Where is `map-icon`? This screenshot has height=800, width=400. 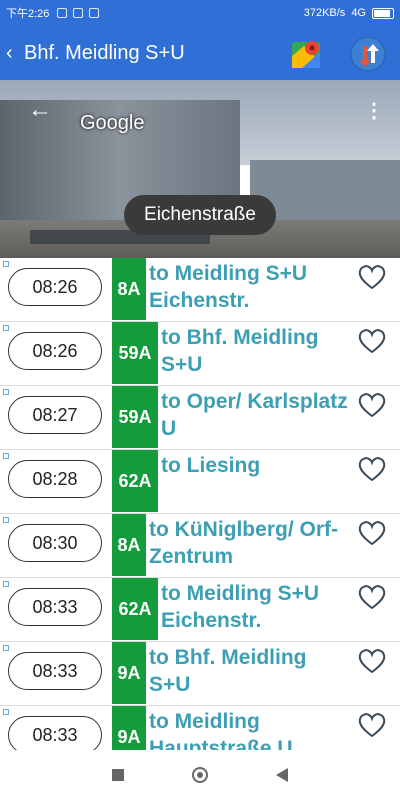 map-icon is located at coordinates (306, 54).